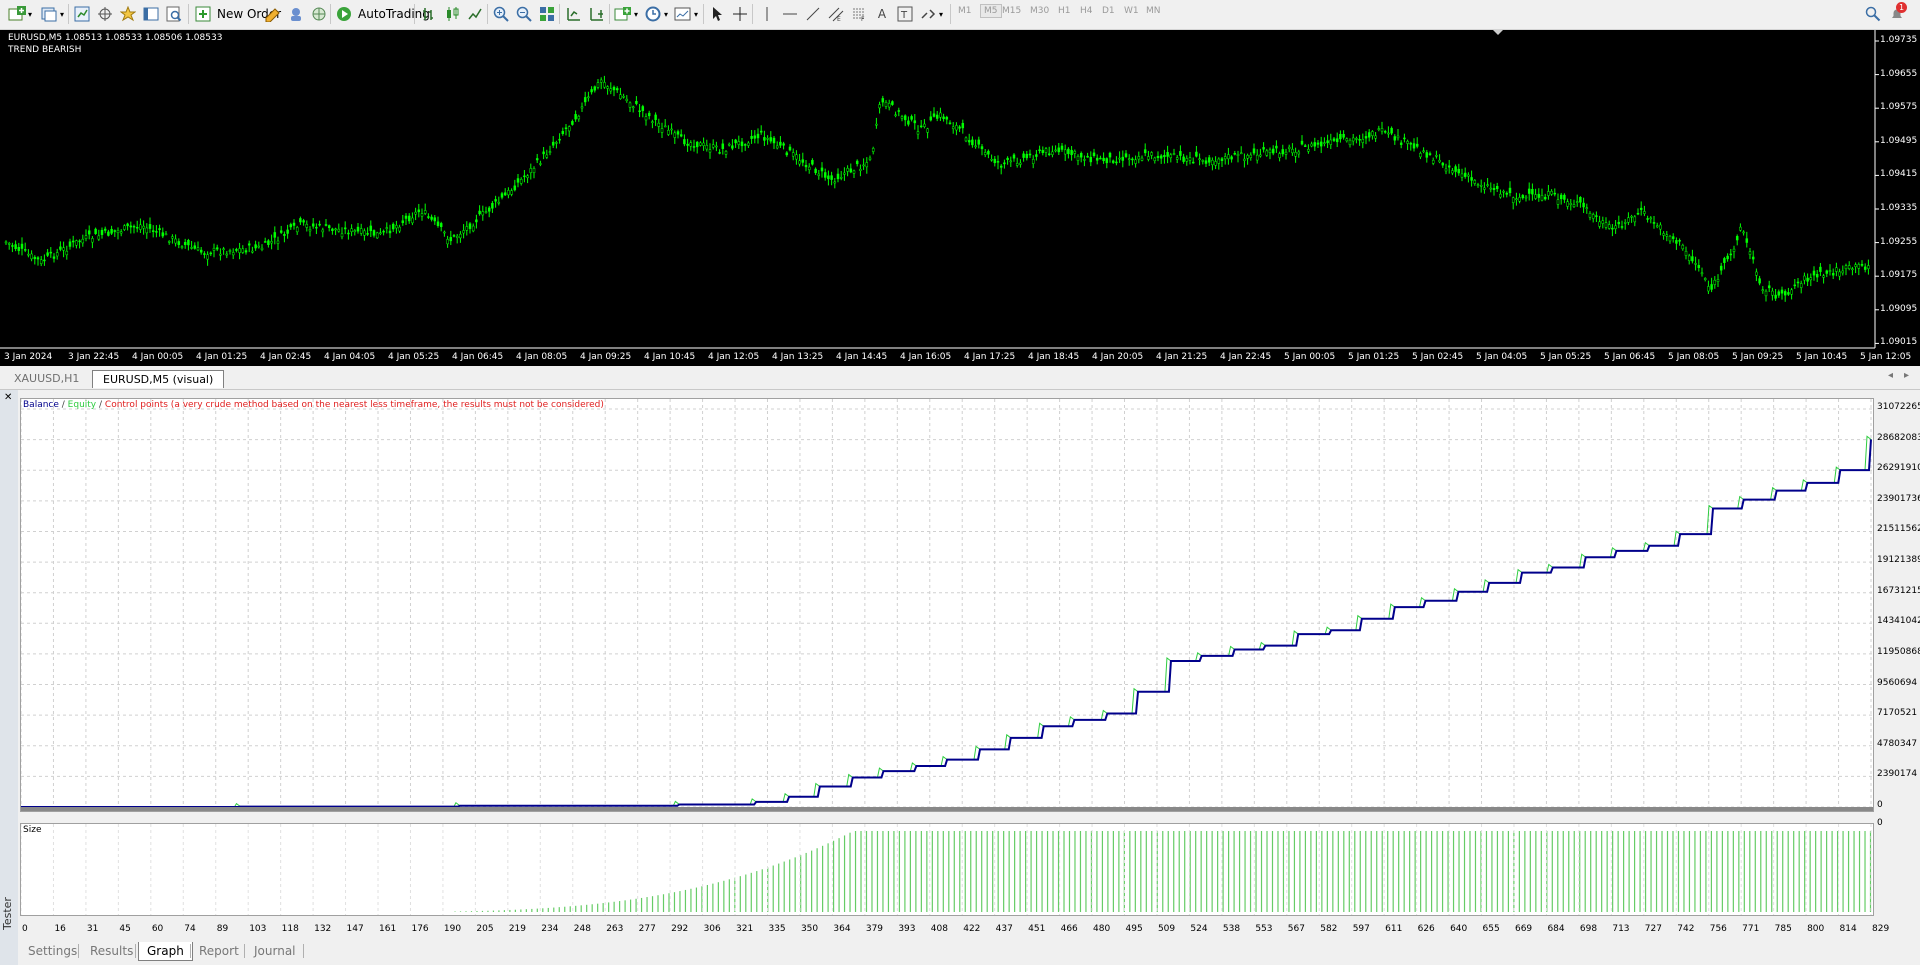 The height and width of the screenshot is (965, 1920). What do you see at coordinates (790, 14) in the screenshot?
I see `horizontal-line-icon` at bounding box center [790, 14].